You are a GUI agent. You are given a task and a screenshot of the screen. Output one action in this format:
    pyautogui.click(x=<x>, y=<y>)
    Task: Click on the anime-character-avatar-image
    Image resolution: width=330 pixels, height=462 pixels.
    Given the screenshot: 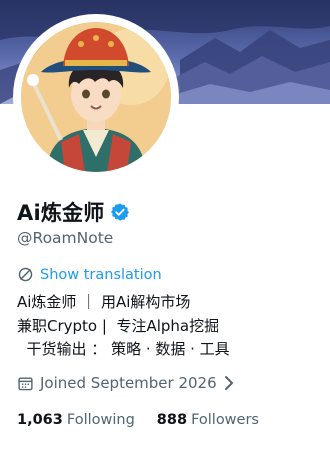 What is the action you would take?
    pyautogui.click(x=96, y=97)
    